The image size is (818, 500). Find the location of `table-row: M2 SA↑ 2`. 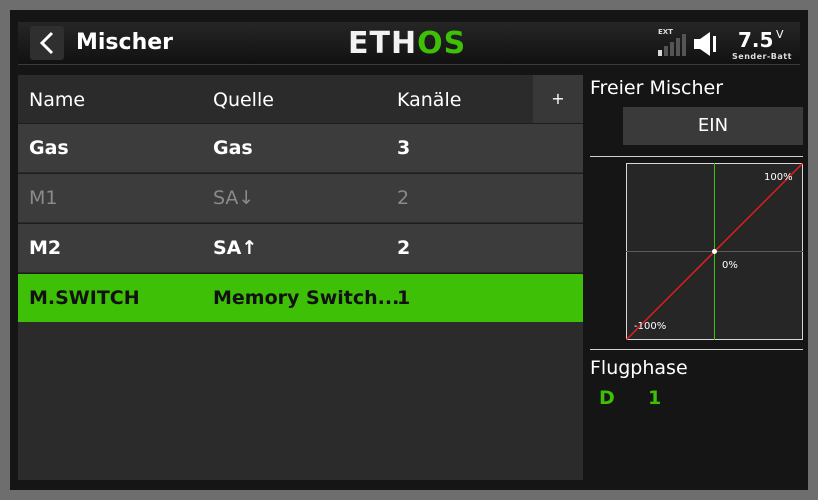

table-row: M2 SA↑ 2 is located at coordinates (300, 247).